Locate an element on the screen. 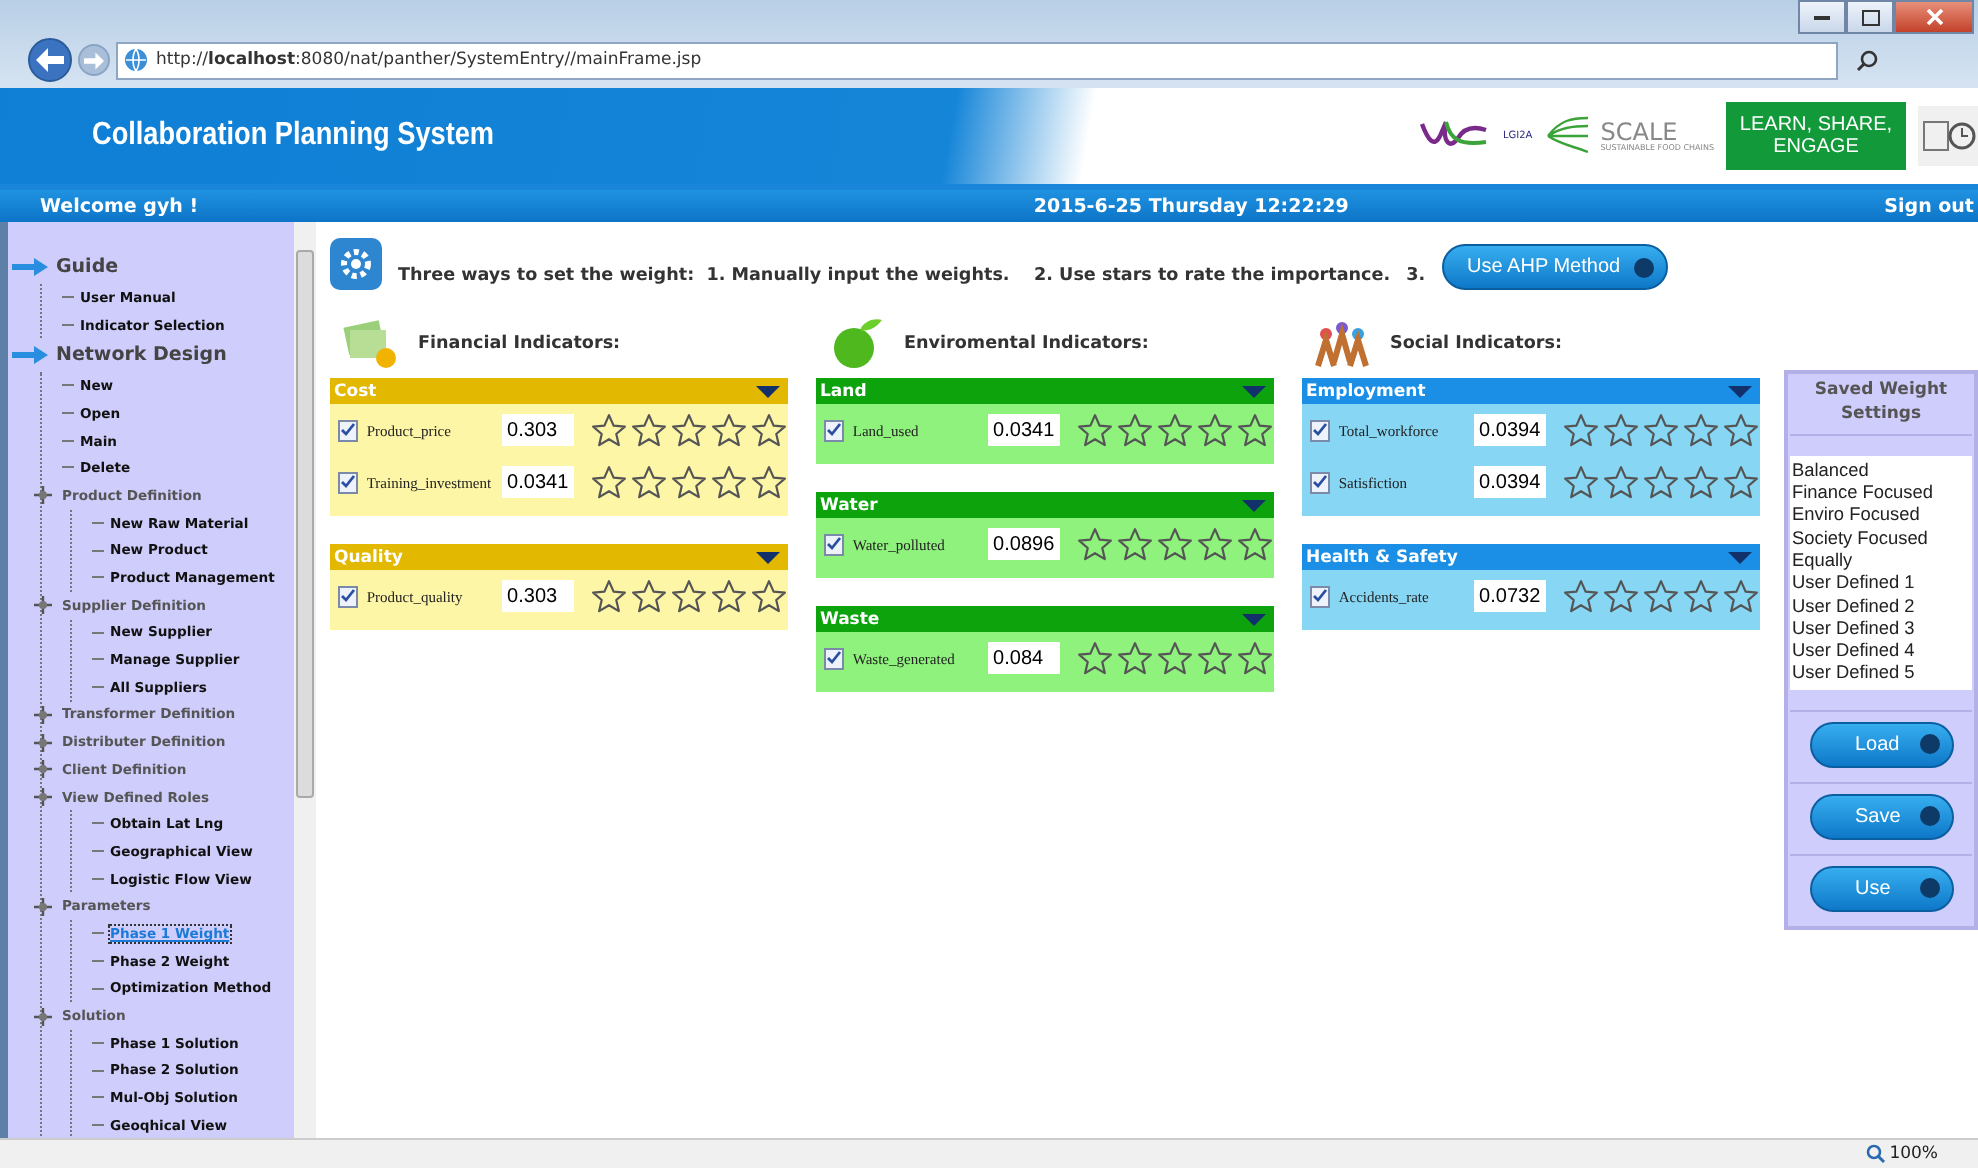  list-option: User Defined 2 is located at coordinates (1881, 606).